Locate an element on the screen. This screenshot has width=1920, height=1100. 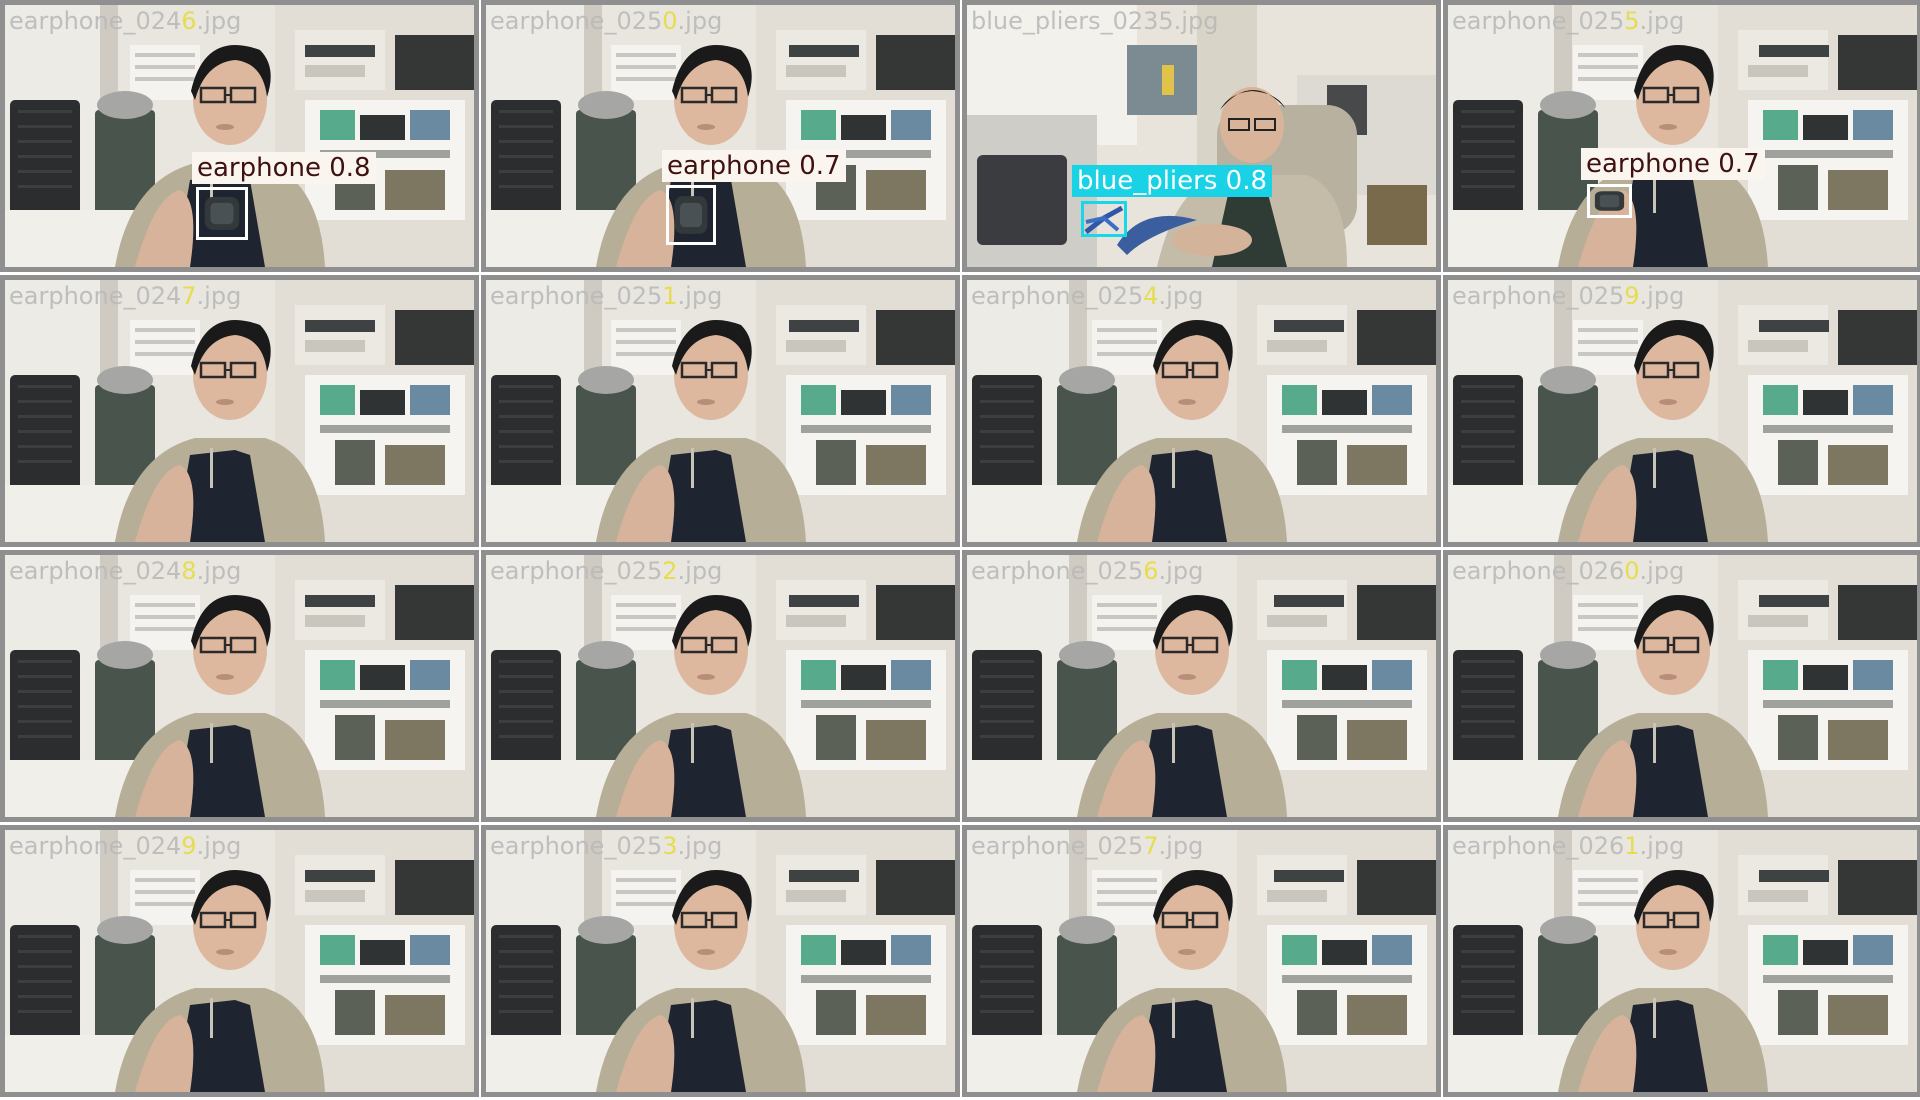
filename-watermark: earphone_0248.jpg is located at coordinates (125, 571).